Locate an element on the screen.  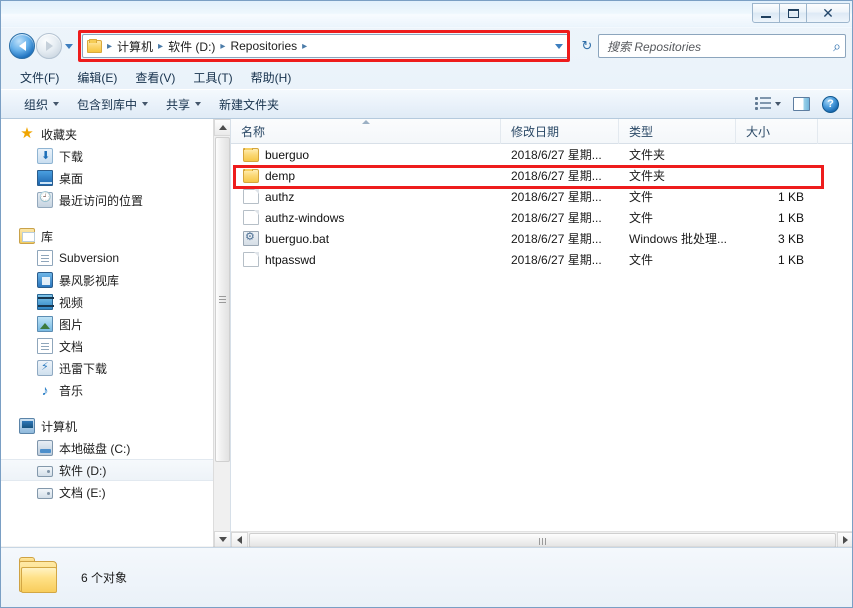
sidebar-scrollbar is located at coordinates (221, 333).